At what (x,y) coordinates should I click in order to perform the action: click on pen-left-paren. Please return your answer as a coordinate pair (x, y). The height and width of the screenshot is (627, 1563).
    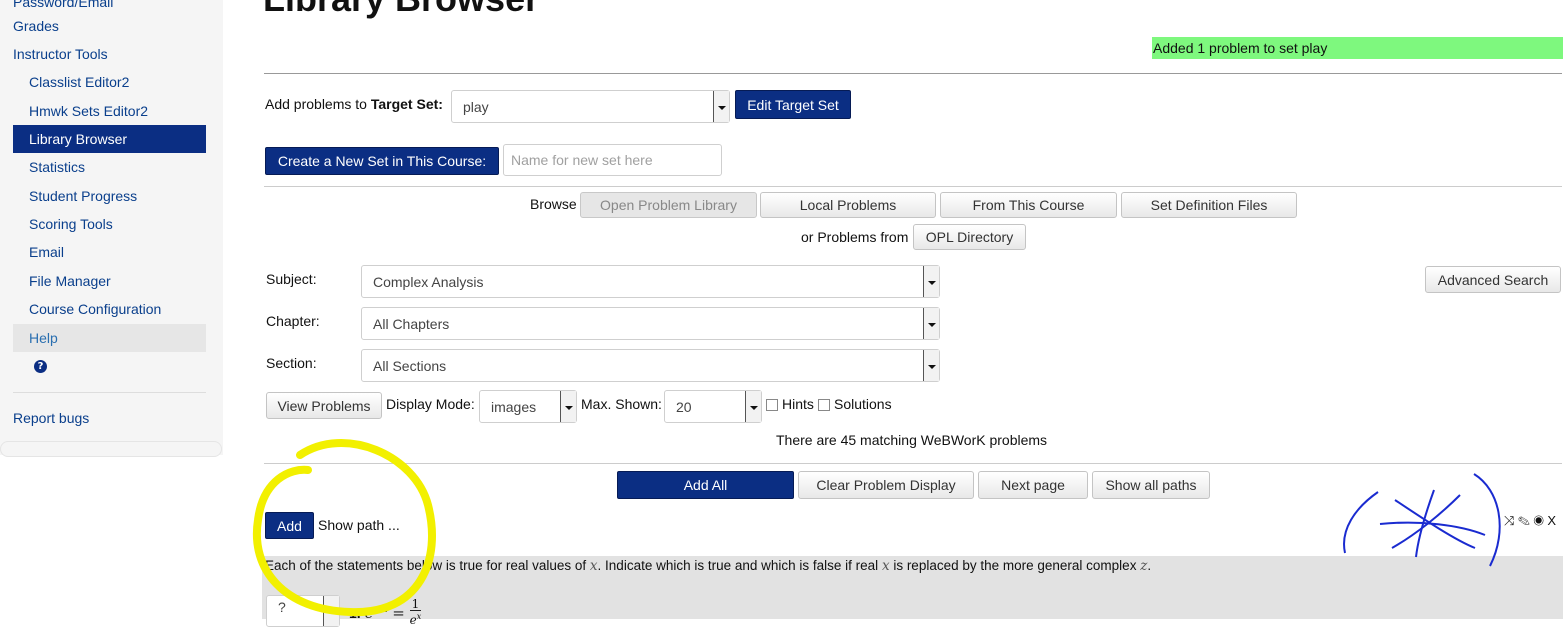
    Looking at the image, I should click on (1361, 522).